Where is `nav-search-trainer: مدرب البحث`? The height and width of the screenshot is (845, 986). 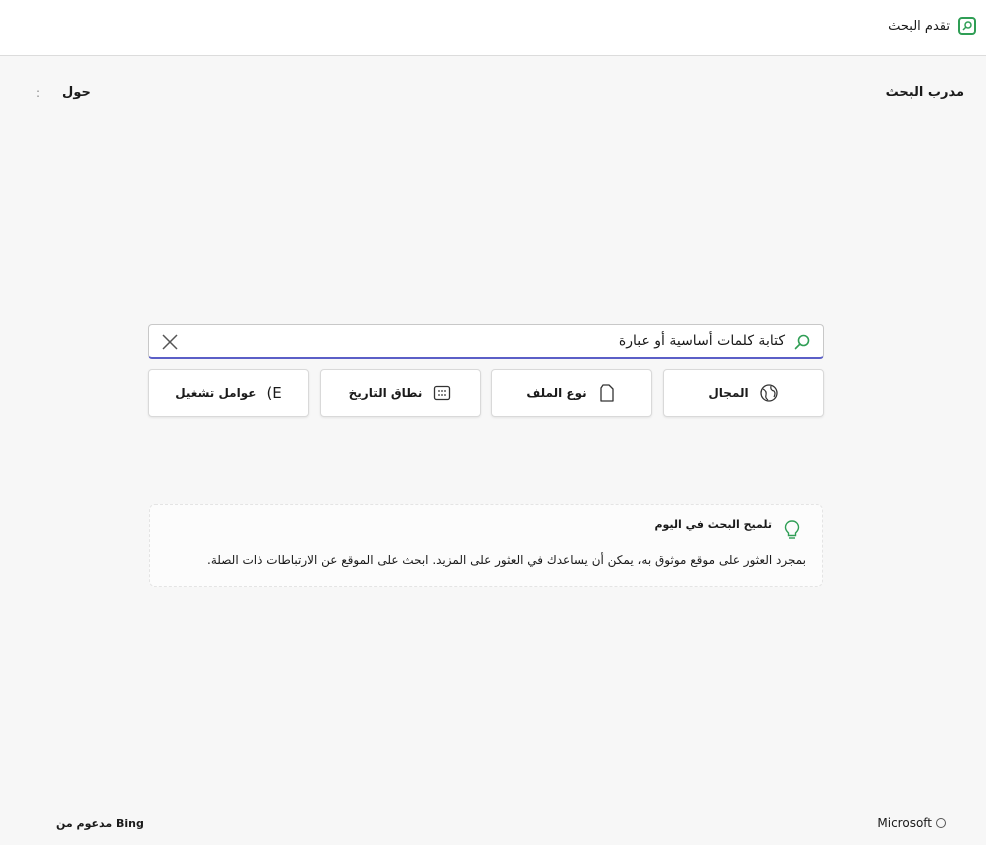
nav-search-trainer: مدرب البحث is located at coordinates (925, 92).